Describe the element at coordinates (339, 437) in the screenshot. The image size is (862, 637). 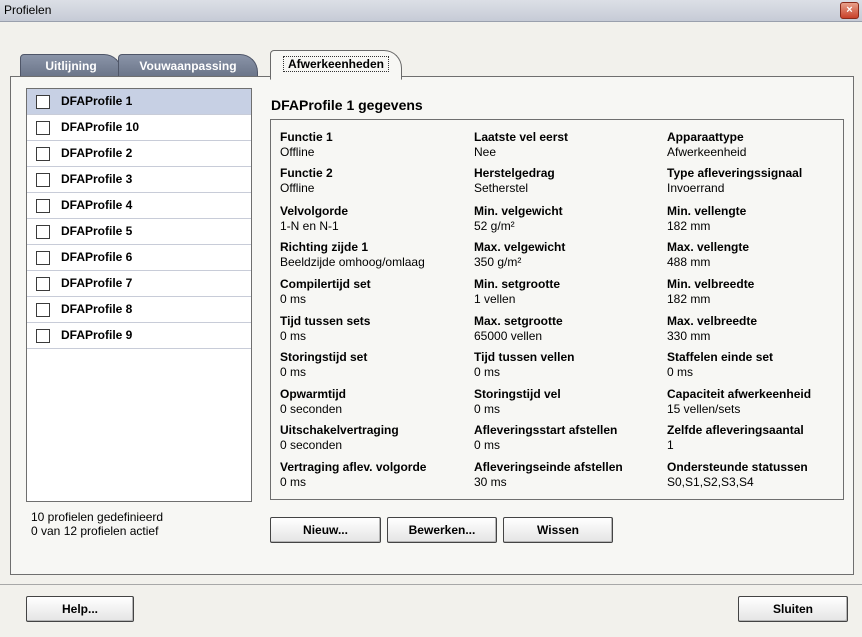
I see `detail-field: Uitschakelvertraging 0 seconden` at that location.